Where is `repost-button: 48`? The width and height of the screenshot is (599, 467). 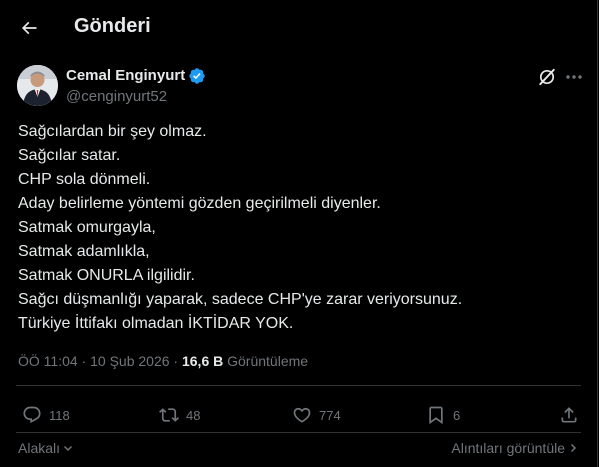
repost-button: 48 is located at coordinates (179, 415).